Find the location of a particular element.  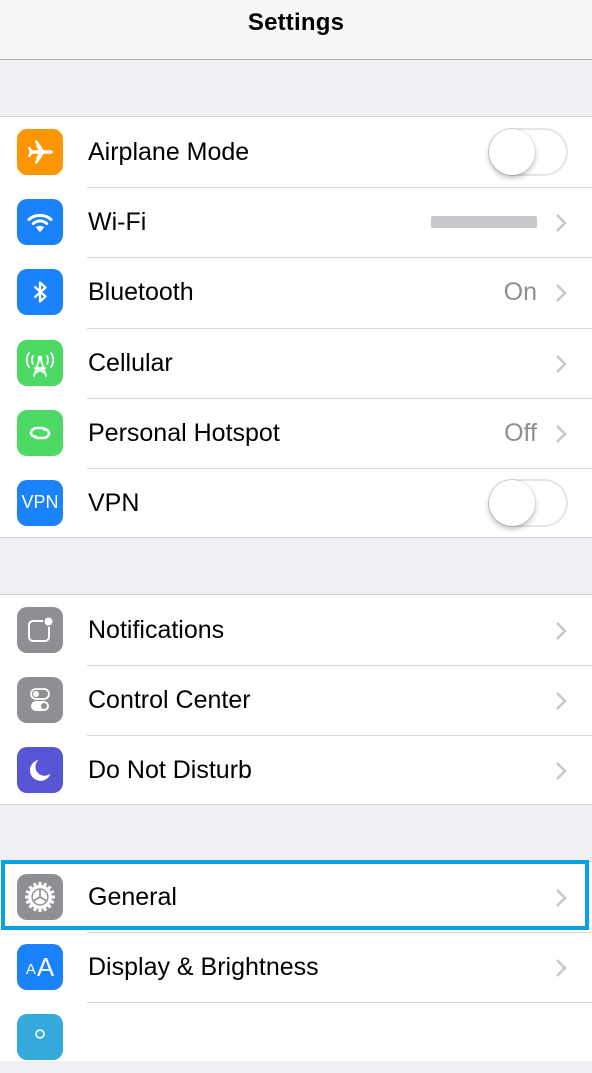

settings-row-vpn: VPN VPN is located at coordinates (296, 502).